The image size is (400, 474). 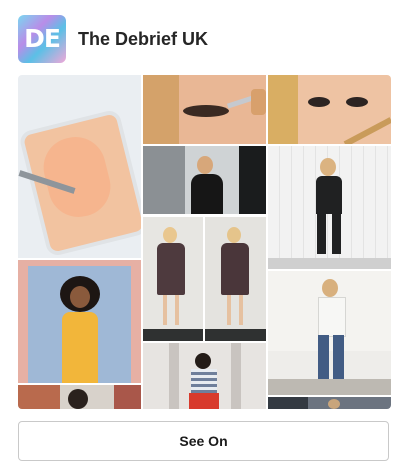 I want to click on brick-wall-partial-photo, so click(x=79, y=397).